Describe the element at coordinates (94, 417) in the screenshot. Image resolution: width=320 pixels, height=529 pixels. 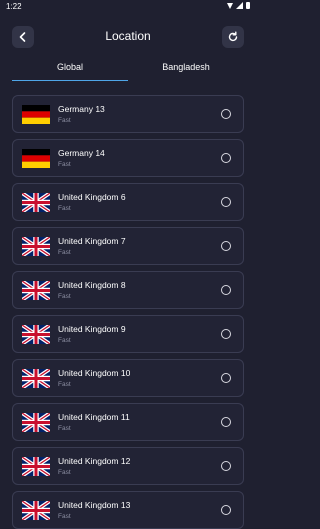
I see `server-name: United Kingdom 11` at that location.